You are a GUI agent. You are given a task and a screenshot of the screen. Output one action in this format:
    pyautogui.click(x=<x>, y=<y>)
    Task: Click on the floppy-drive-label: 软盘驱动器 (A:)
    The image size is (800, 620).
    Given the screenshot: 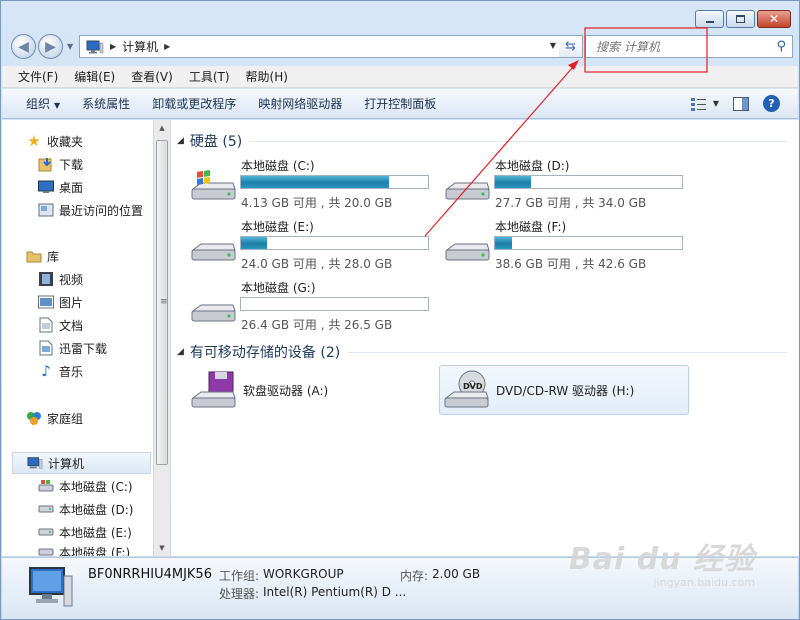 What is the action you would take?
    pyautogui.click(x=286, y=390)
    